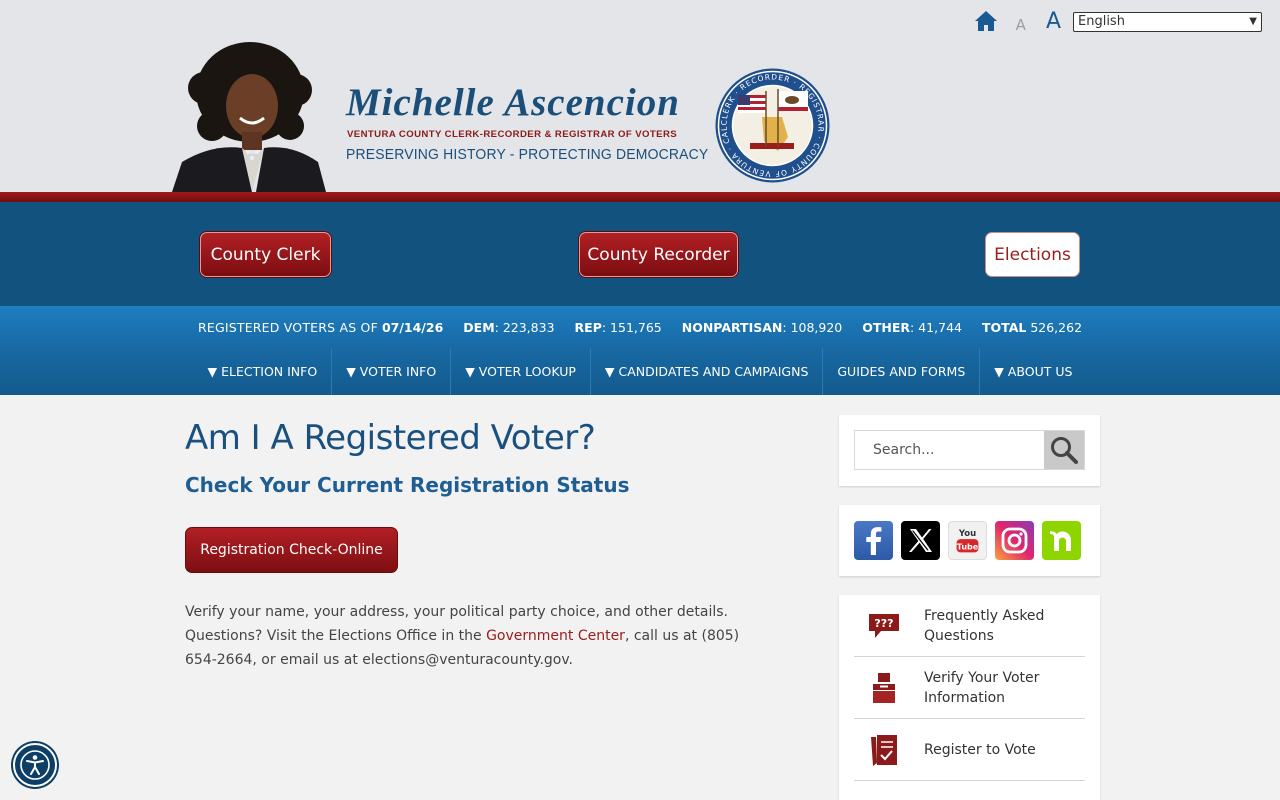 This screenshot has width=1280, height=800. I want to click on stats-dem-value: 223,833, so click(528, 327).